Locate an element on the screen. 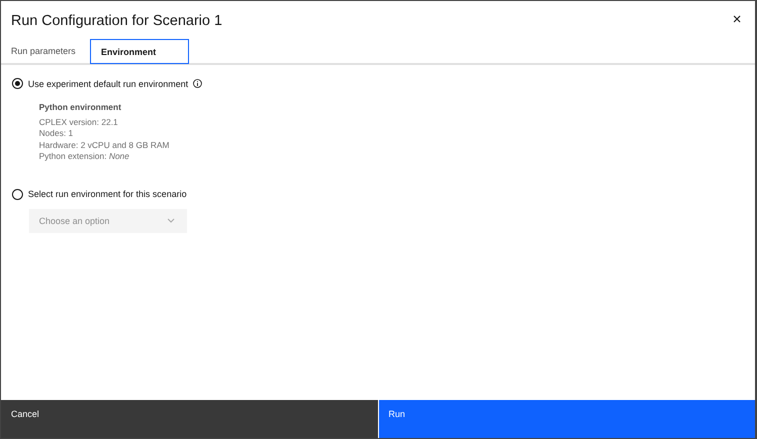  environment-detail: Python extension: None is located at coordinates (84, 156).